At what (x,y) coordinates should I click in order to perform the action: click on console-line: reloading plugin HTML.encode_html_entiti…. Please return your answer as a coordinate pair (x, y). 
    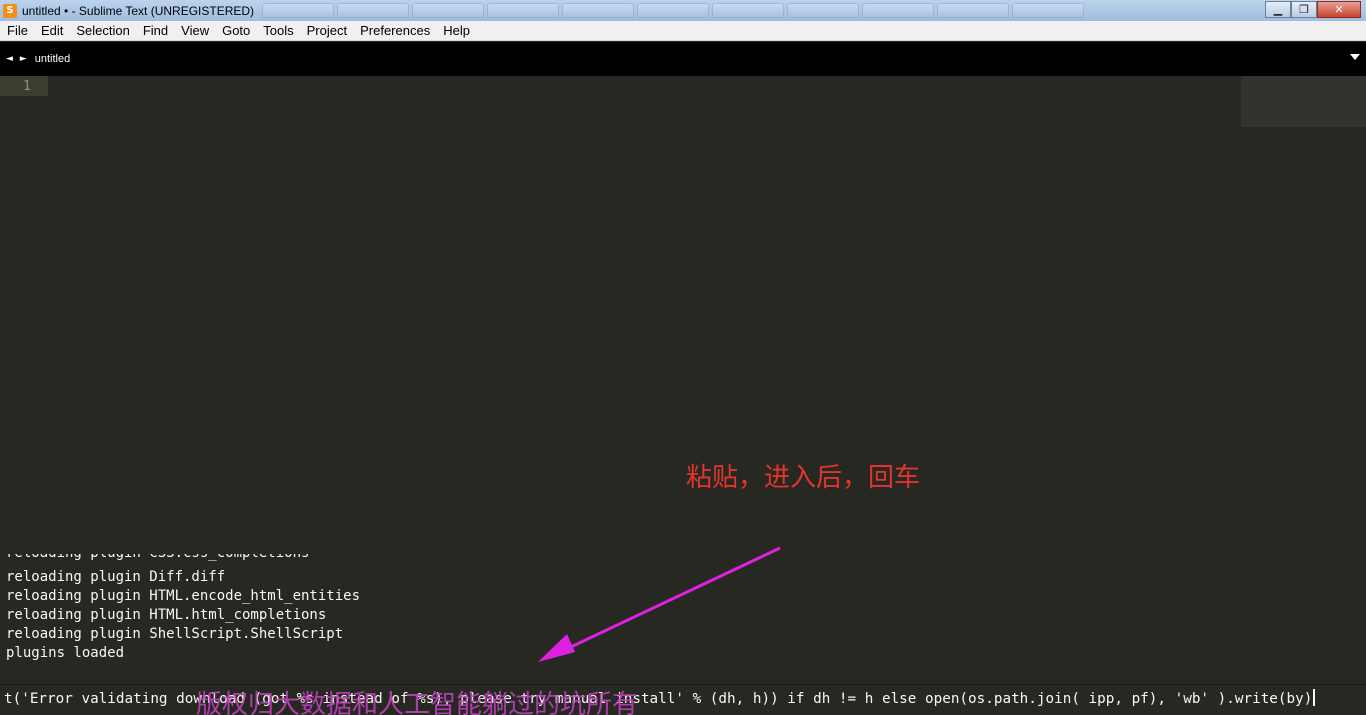
    Looking at the image, I should click on (183, 596).